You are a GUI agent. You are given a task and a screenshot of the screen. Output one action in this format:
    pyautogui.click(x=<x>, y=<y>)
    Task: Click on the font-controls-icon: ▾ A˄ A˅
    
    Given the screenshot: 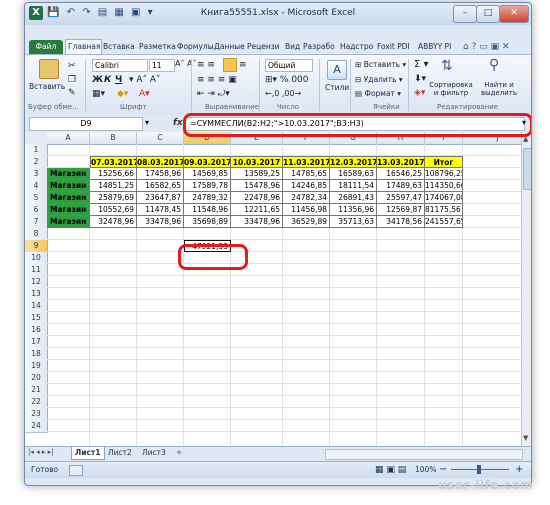 What is the action you would take?
    pyautogui.click(x=145, y=80)
    